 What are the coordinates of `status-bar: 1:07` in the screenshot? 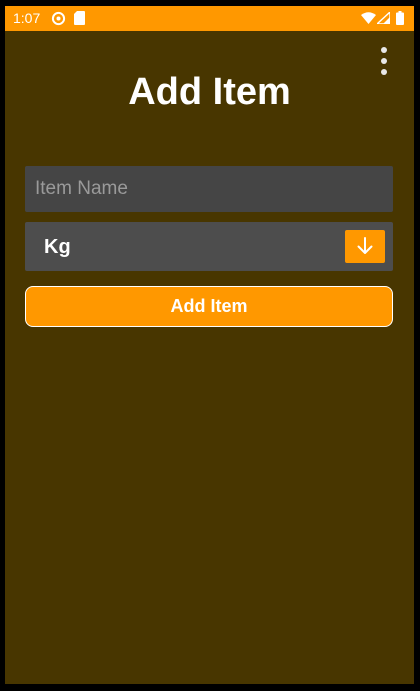 It's located at (209, 18).